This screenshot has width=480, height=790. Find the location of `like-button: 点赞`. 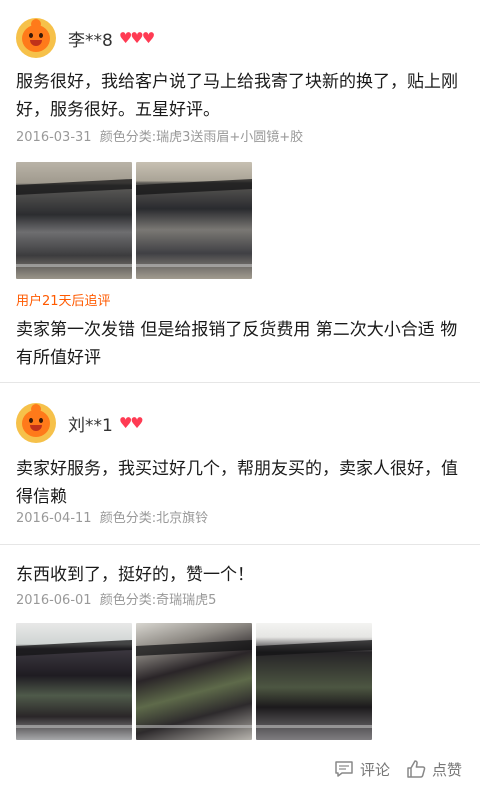

like-button: 点赞 is located at coordinates (434, 769).